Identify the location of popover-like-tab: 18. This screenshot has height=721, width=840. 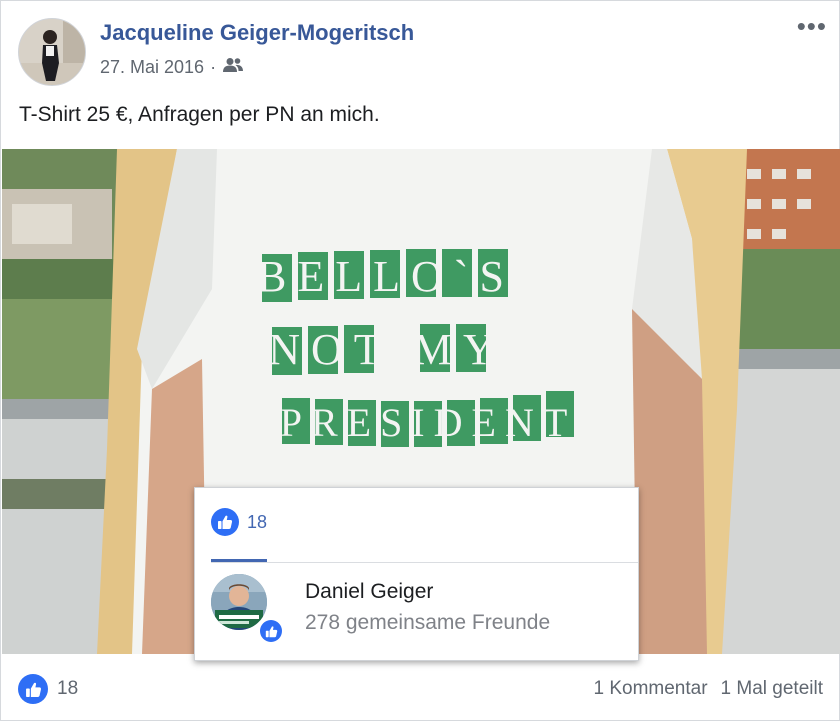
(239, 522).